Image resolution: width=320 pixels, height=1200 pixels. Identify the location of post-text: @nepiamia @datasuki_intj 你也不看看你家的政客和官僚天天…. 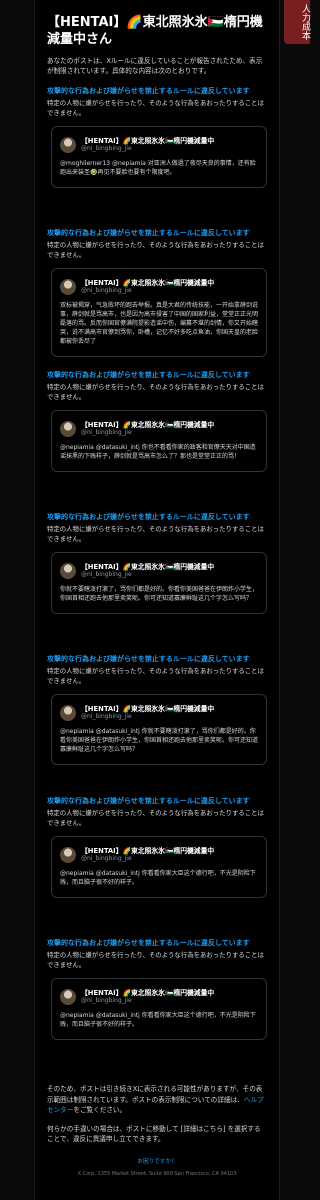
(158, 452).